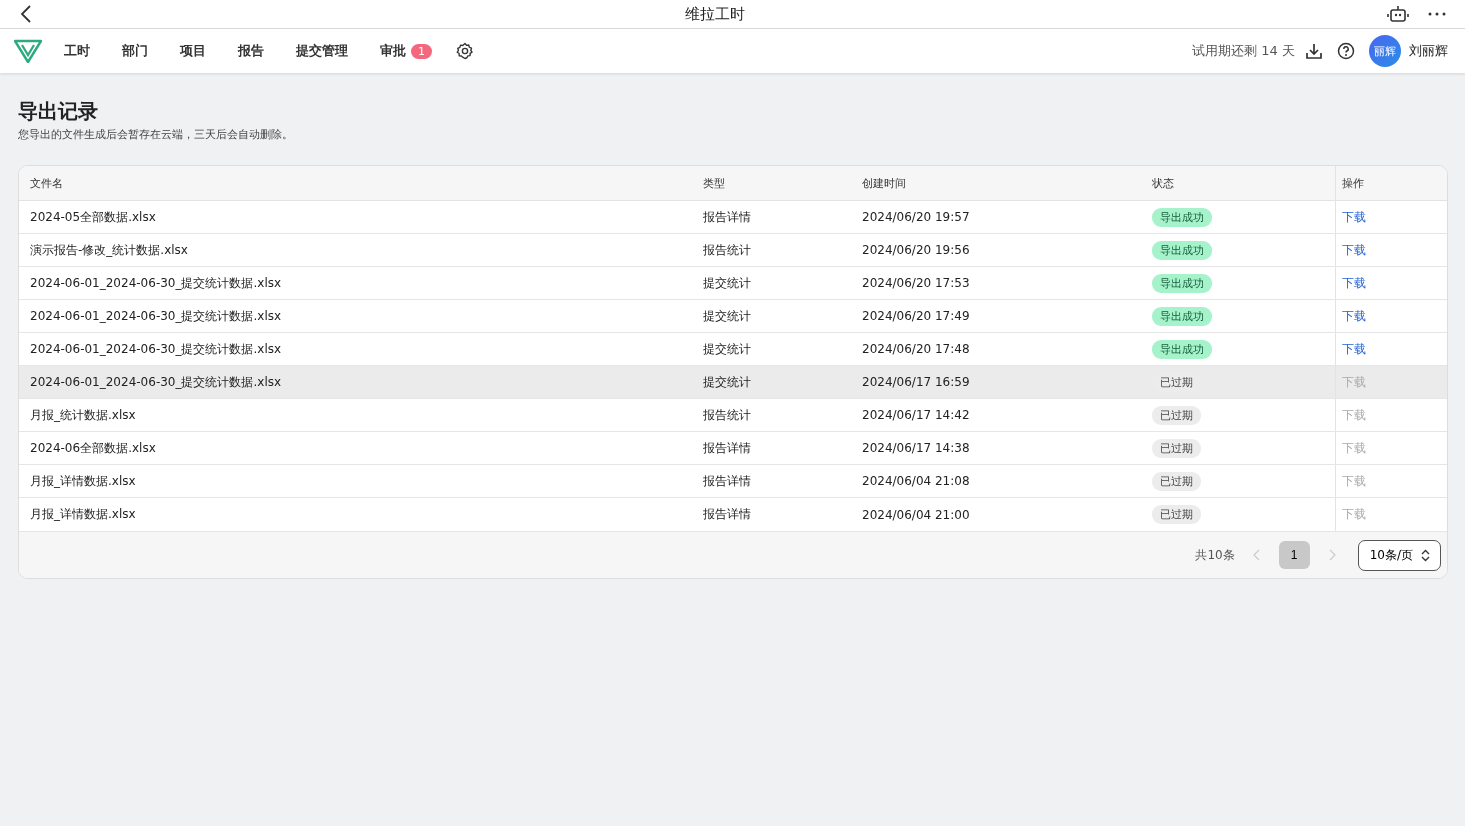 The width and height of the screenshot is (1465, 826). I want to click on table-cell-text: 2024/06/20 17:49, so click(916, 316).